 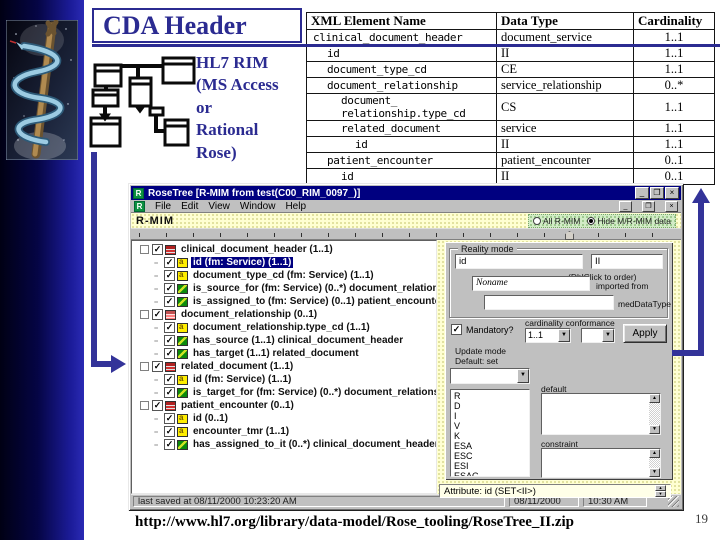 I want to click on code-list-item: I, so click(x=490, y=416).